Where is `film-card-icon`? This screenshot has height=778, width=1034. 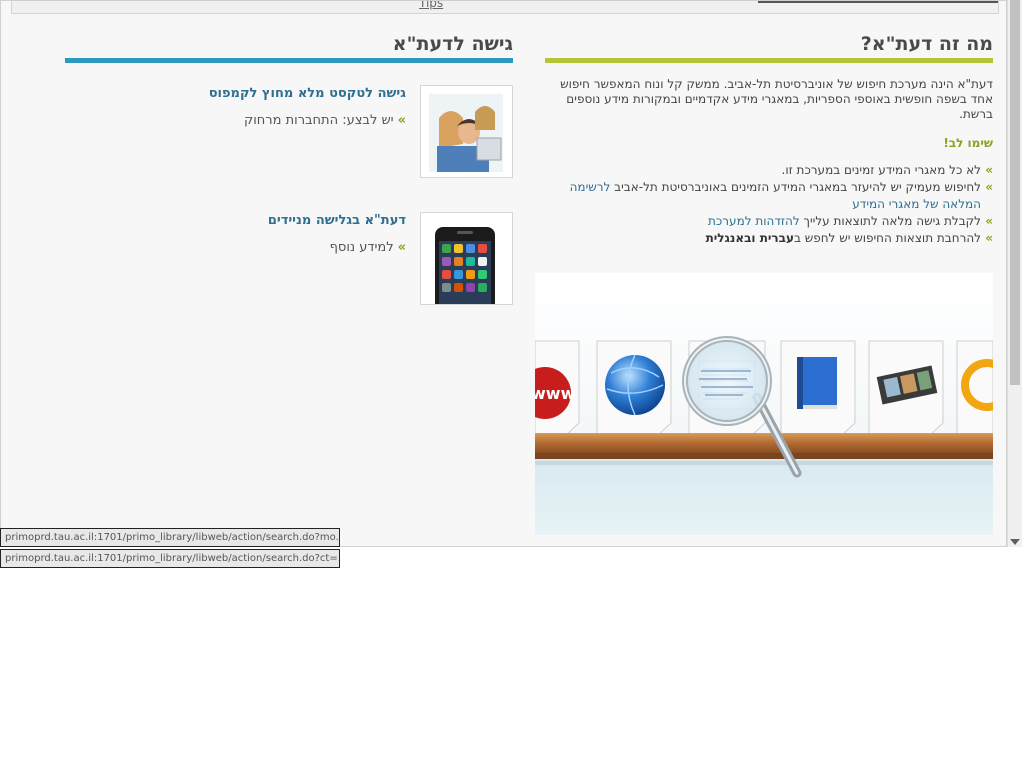 film-card-icon is located at coordinates (906, 388).